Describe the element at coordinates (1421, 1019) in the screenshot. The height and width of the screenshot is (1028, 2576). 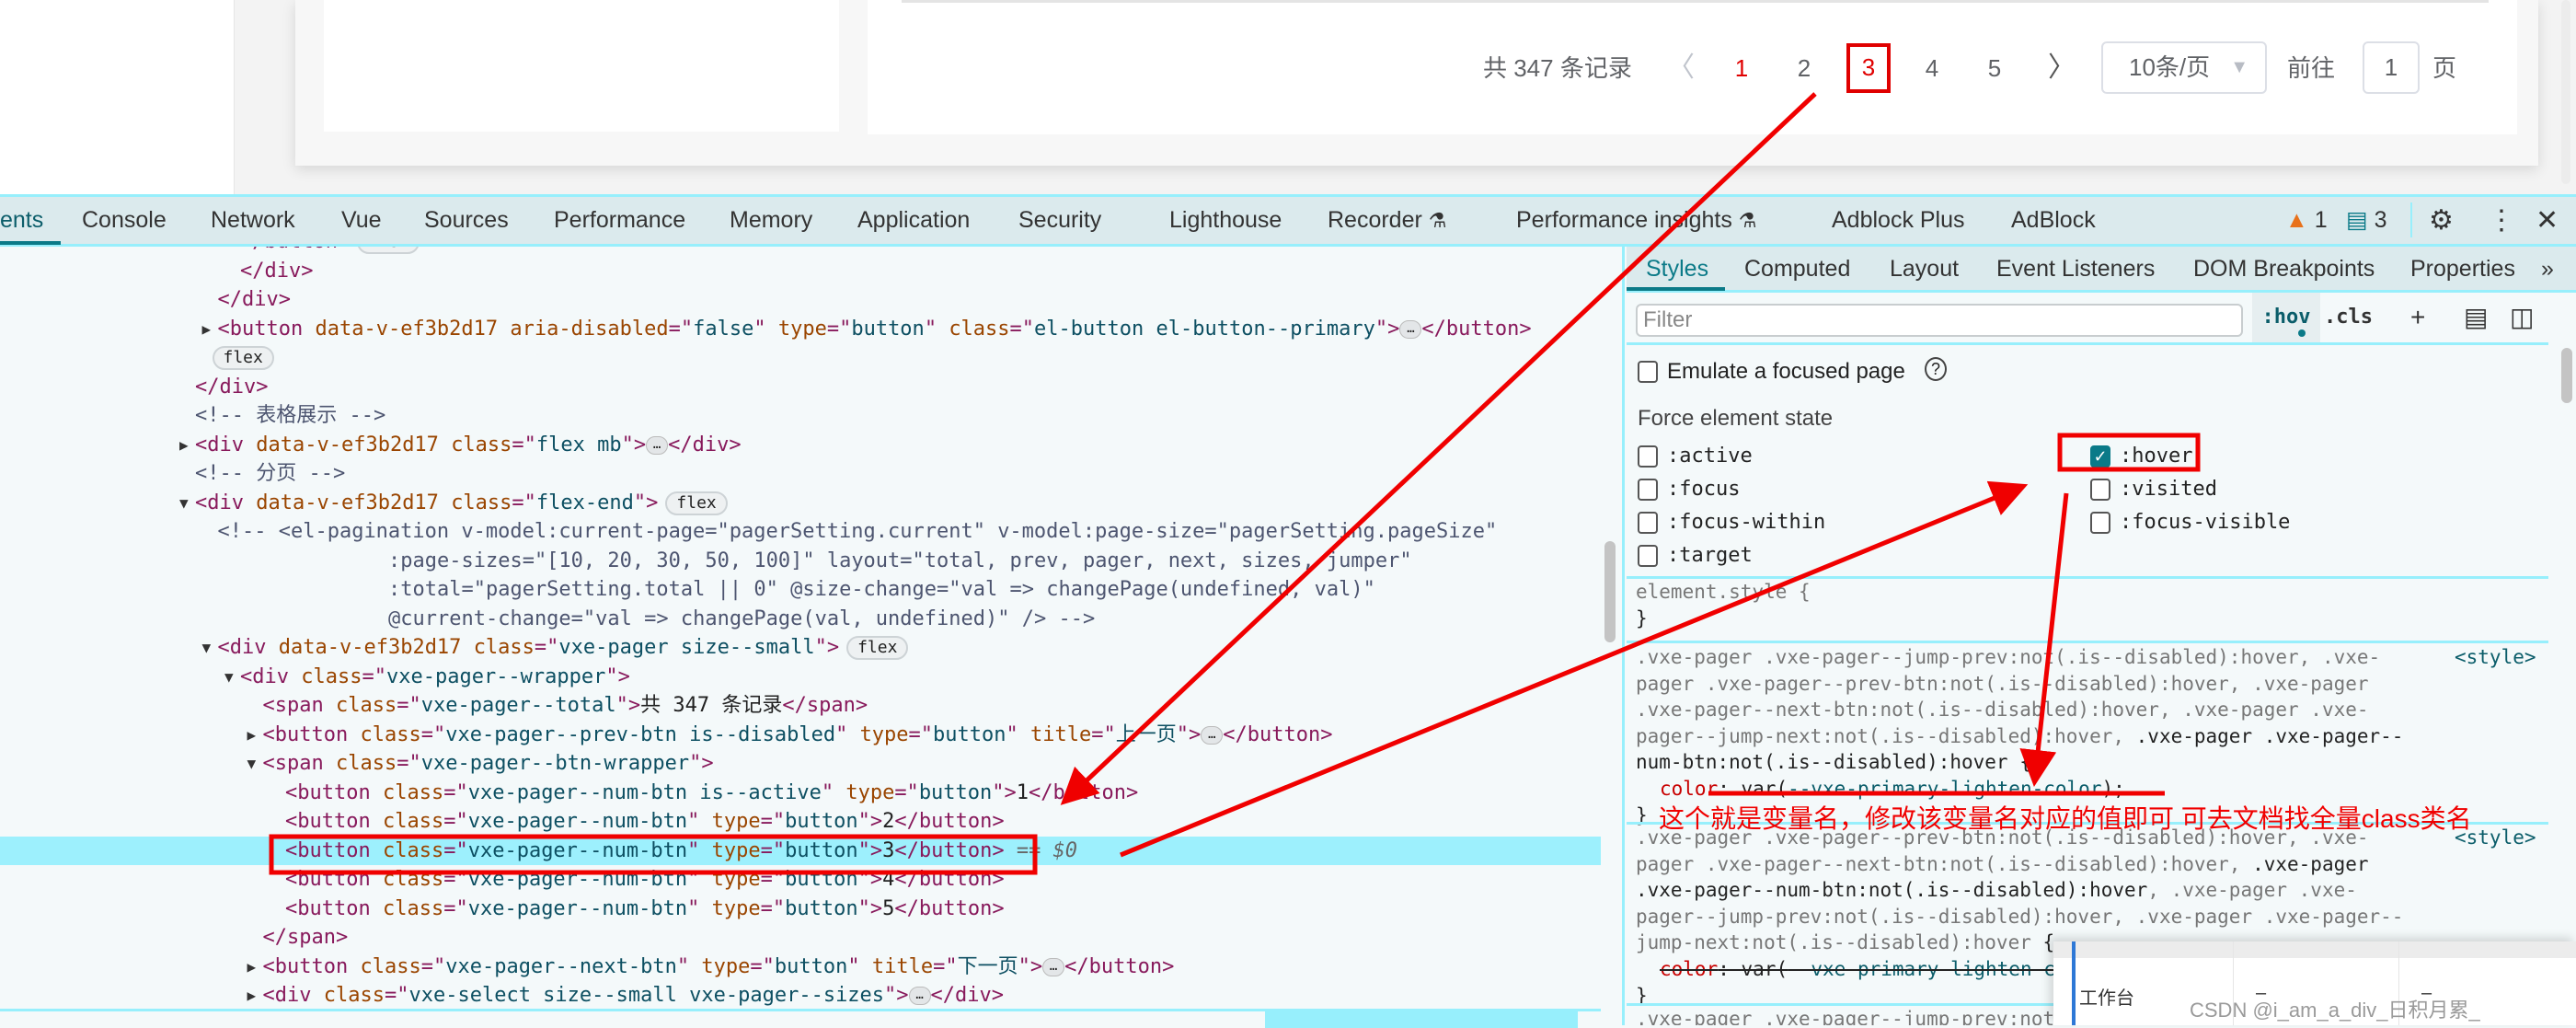
I see `breadcrumb-selected` at that location.